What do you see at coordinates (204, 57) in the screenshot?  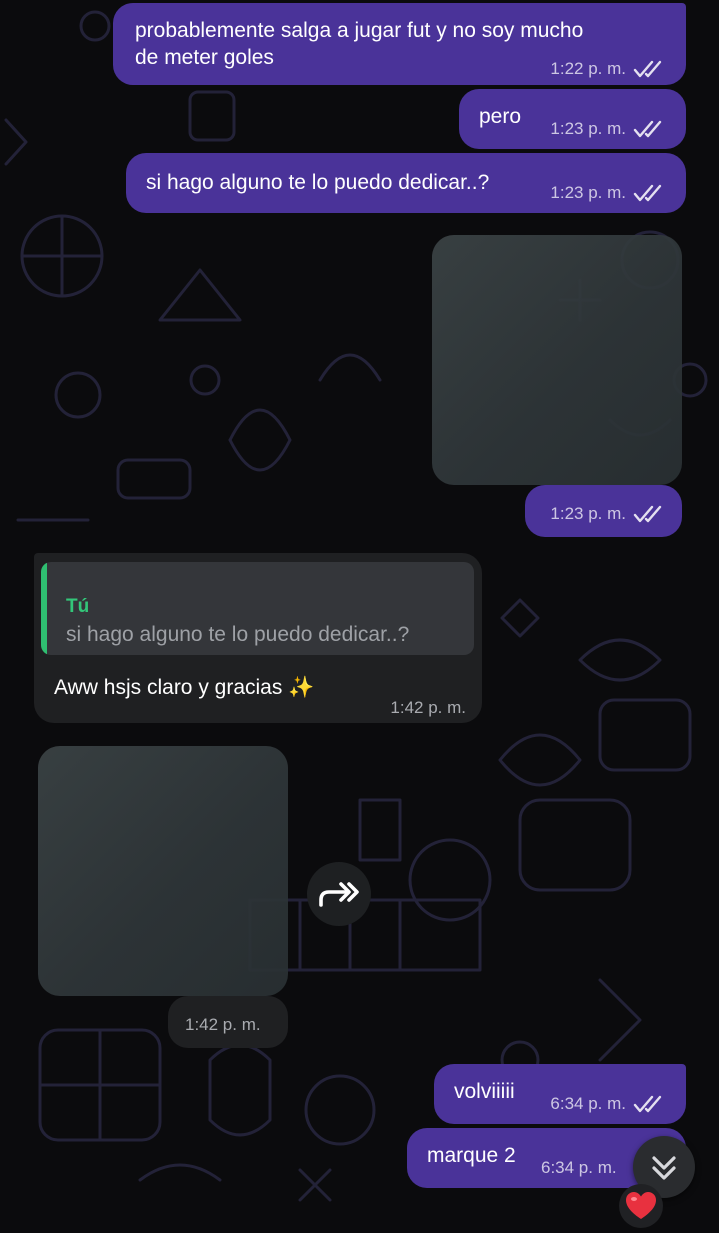 I see `message-text: de meter goles` at bounding box center [204, 57].